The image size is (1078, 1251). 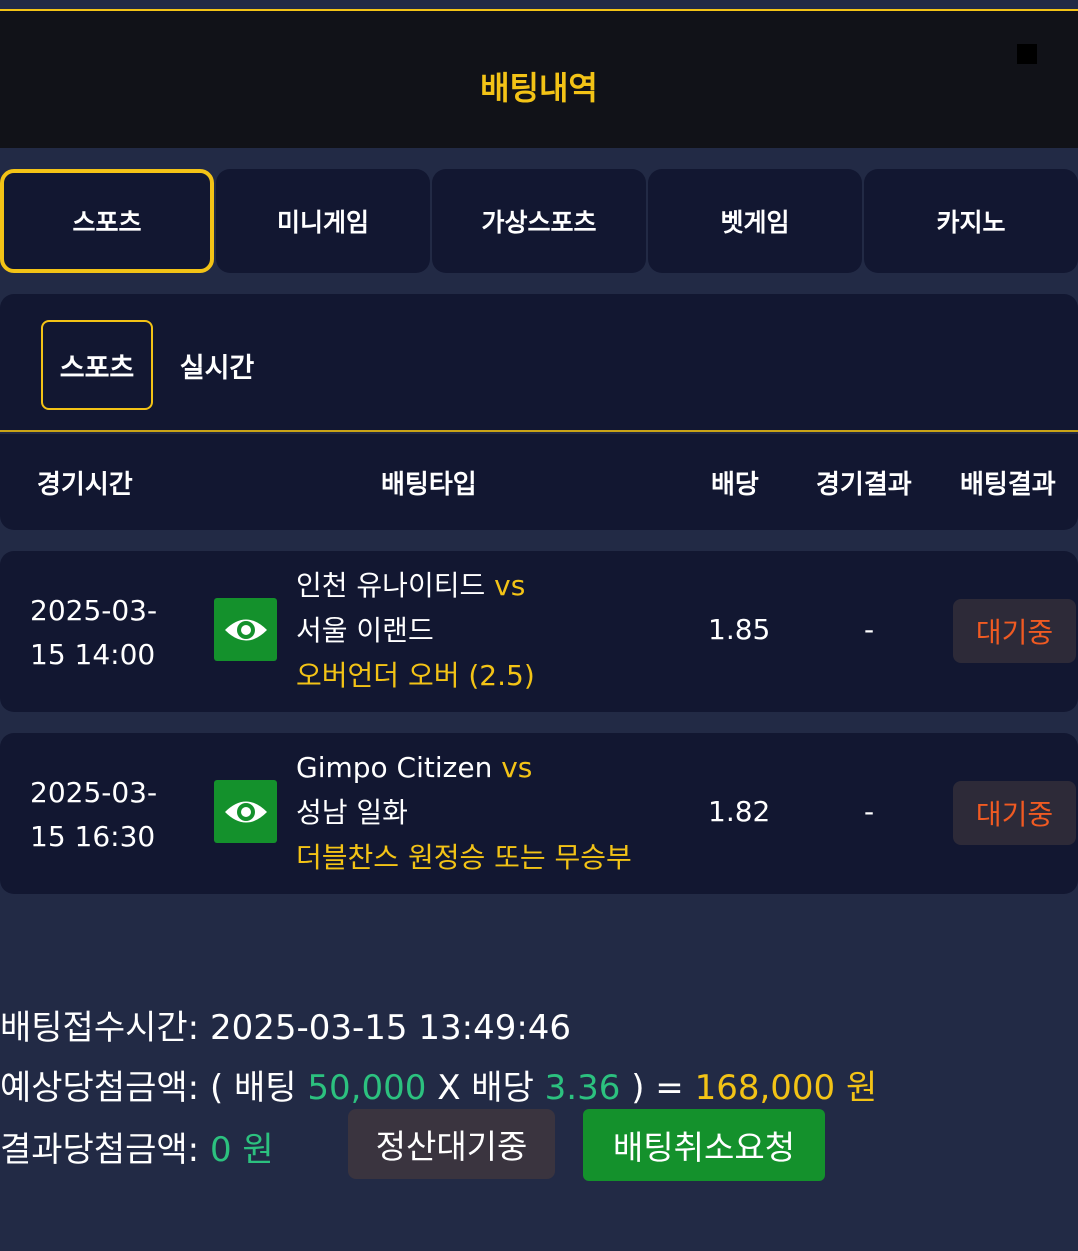 I want to click on receipt-time-line: 배팅접수시간: 2025-03-15 13:49:46, so click(x=286, y=1028).